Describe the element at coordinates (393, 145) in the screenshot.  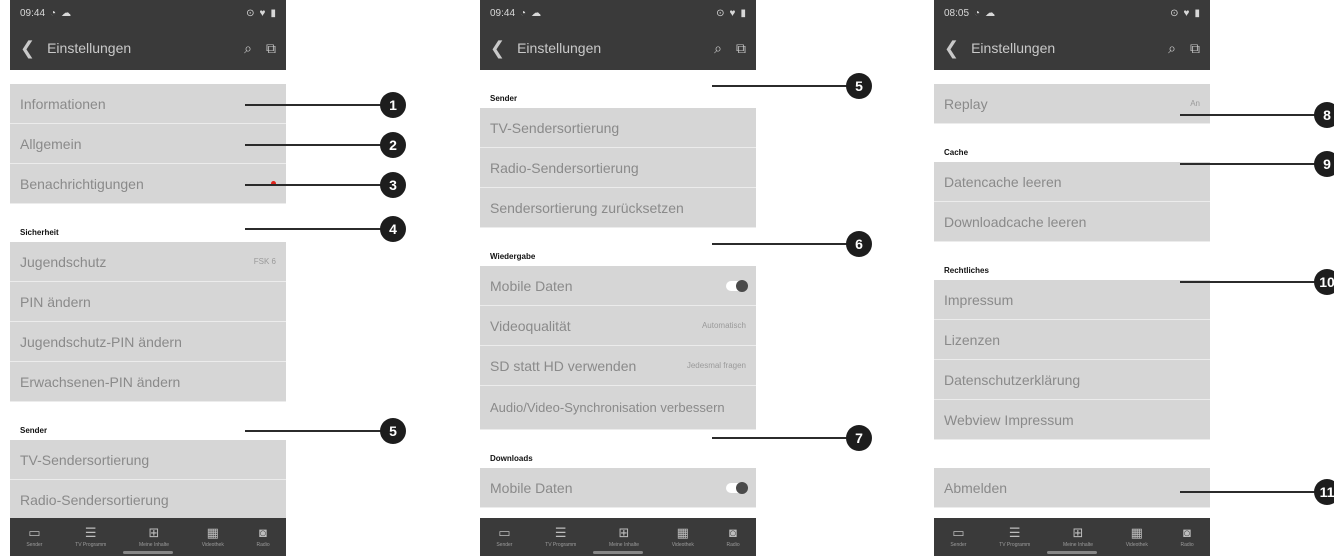
I see `callout-badge: 2` at that location.